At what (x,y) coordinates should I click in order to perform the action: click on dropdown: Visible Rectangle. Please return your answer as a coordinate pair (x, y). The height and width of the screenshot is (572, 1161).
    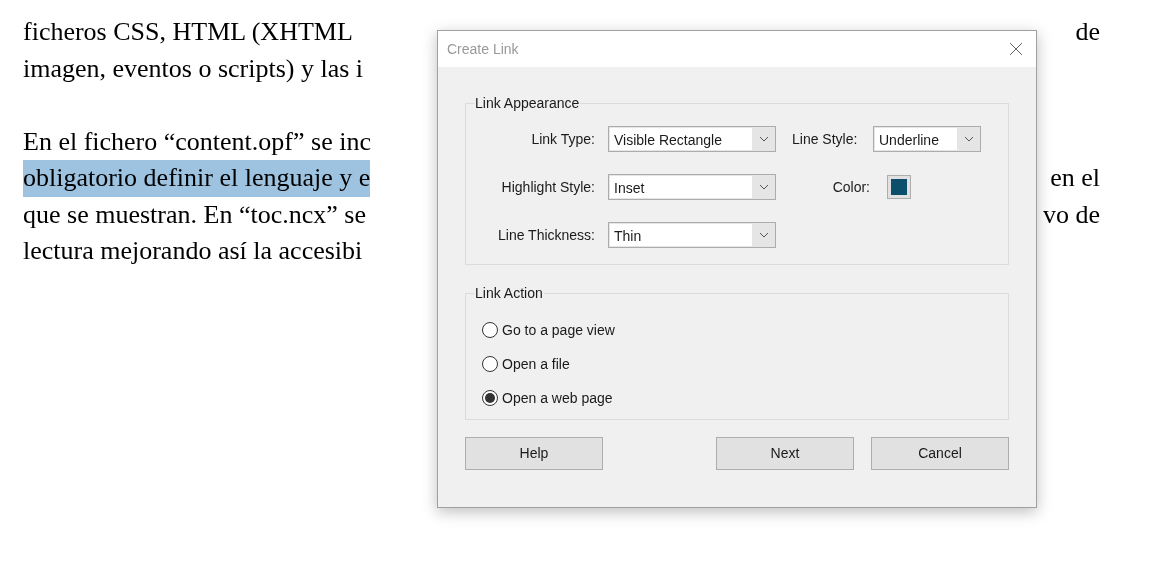
    Looking at the image, I should click on (692, 139).